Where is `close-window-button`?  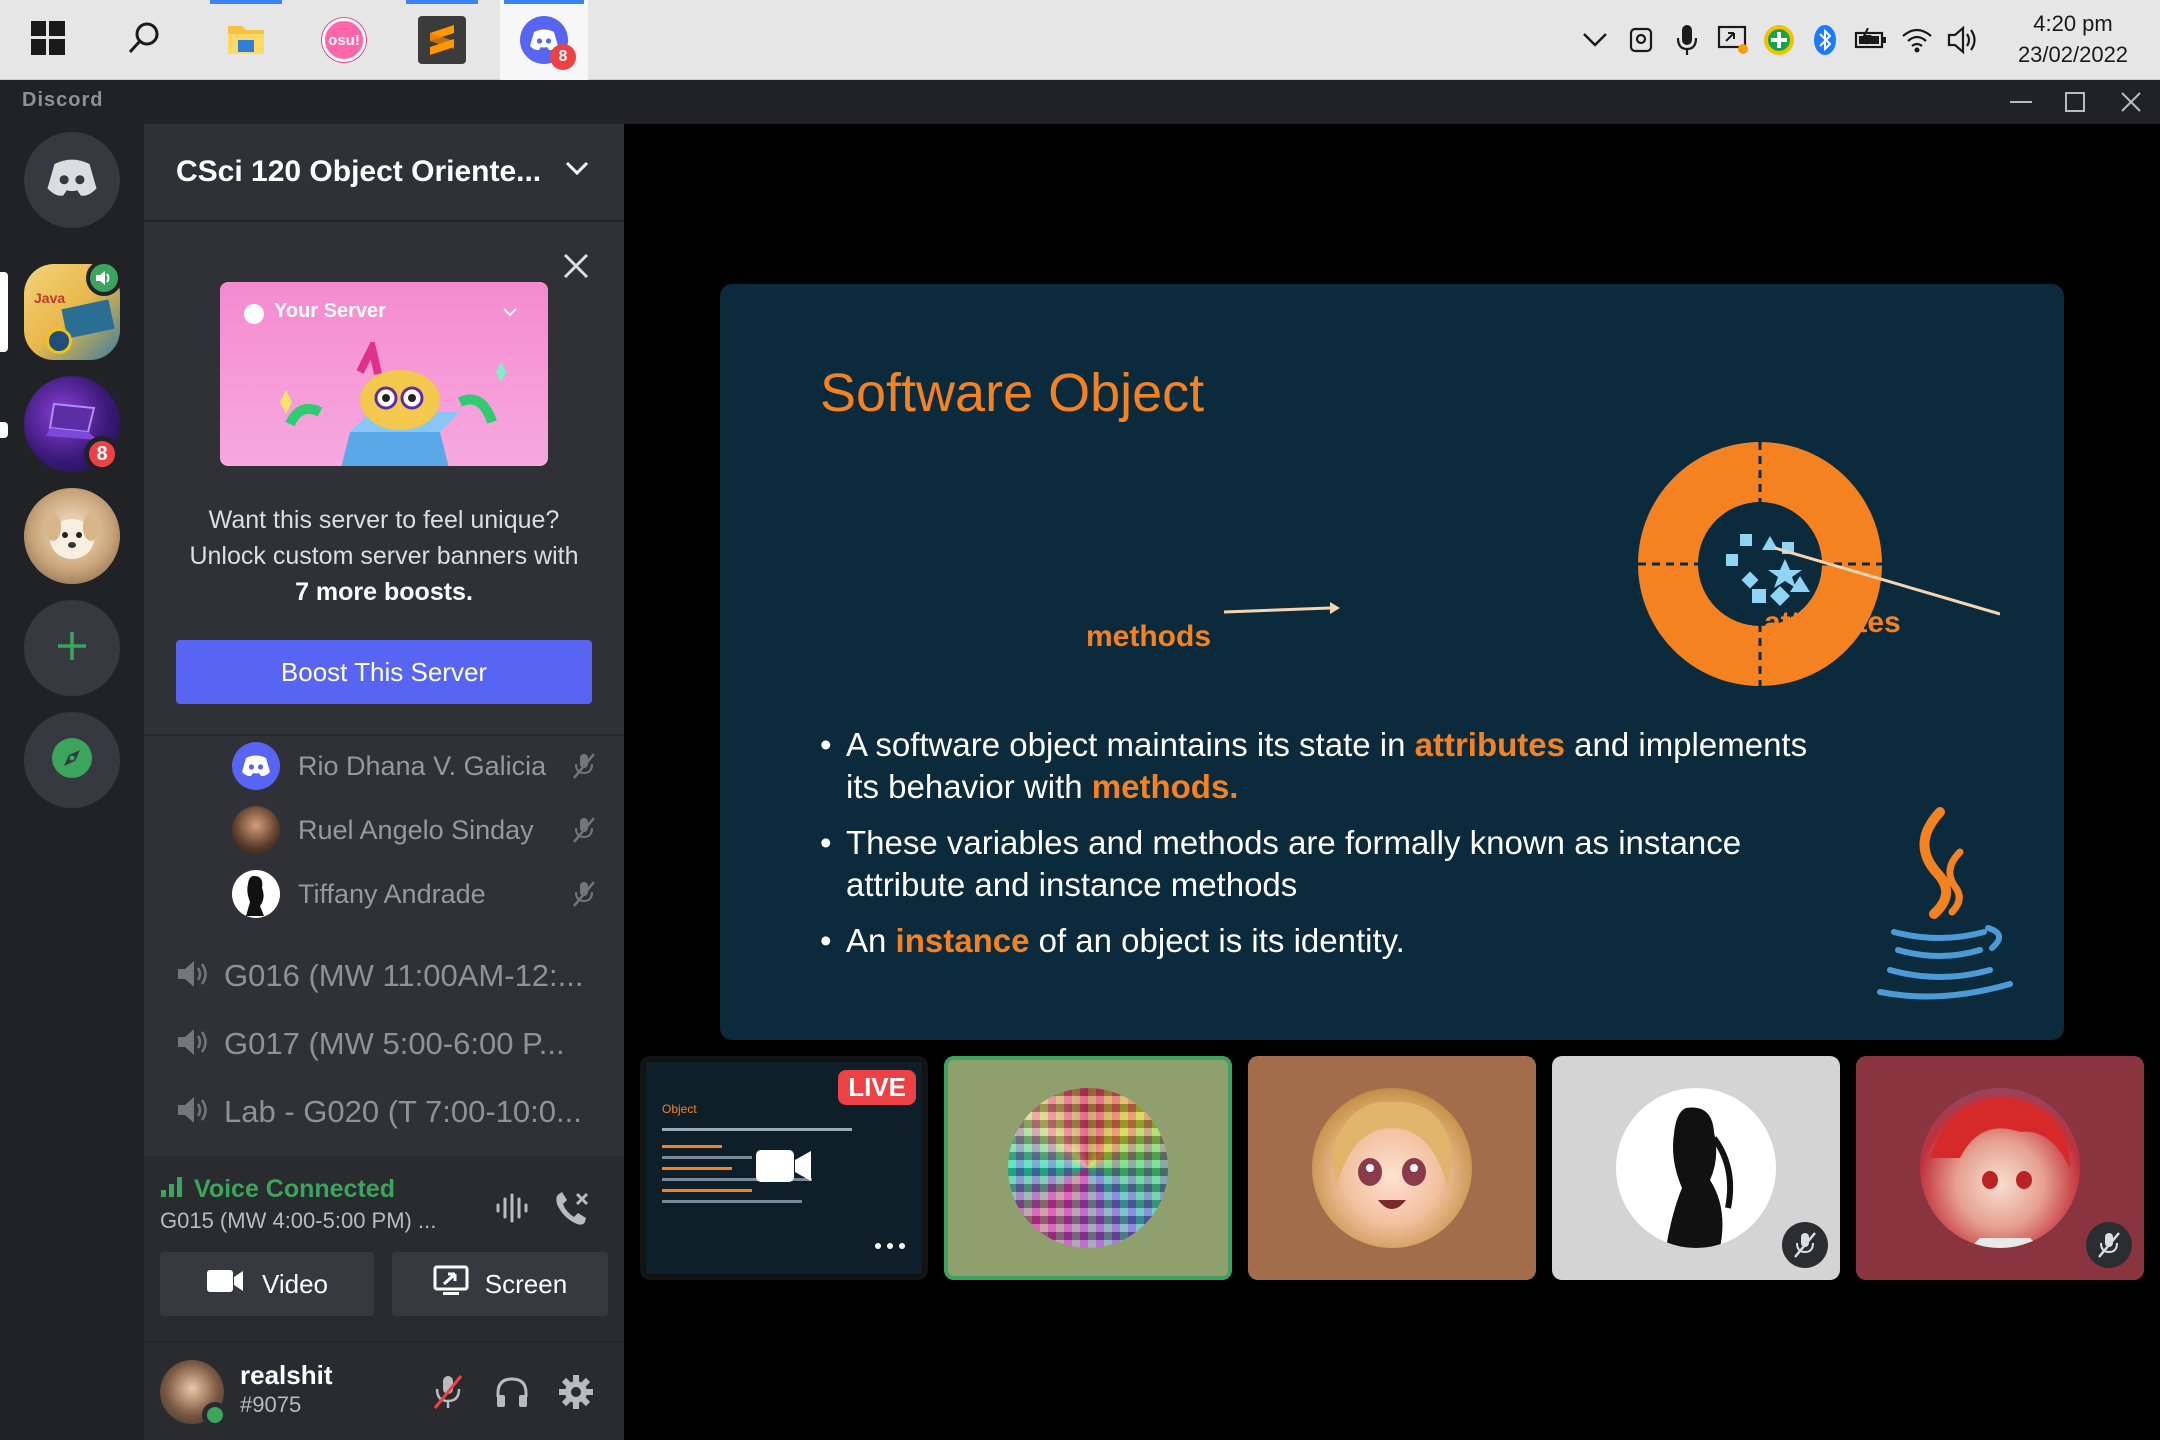
close-window-button is located at coordinates (2131, 102).